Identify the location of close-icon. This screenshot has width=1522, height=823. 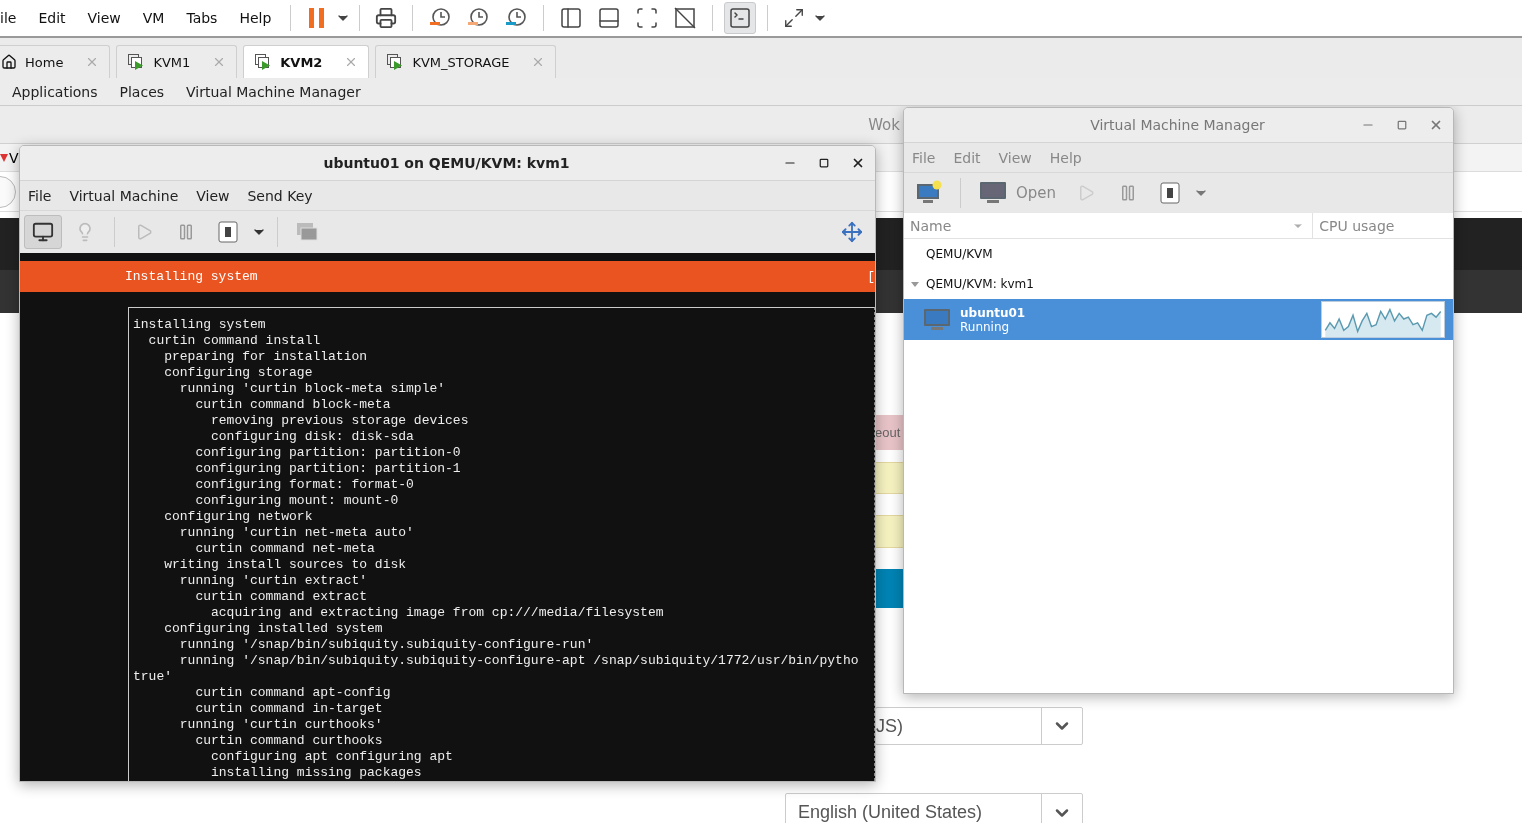
(858, 163).